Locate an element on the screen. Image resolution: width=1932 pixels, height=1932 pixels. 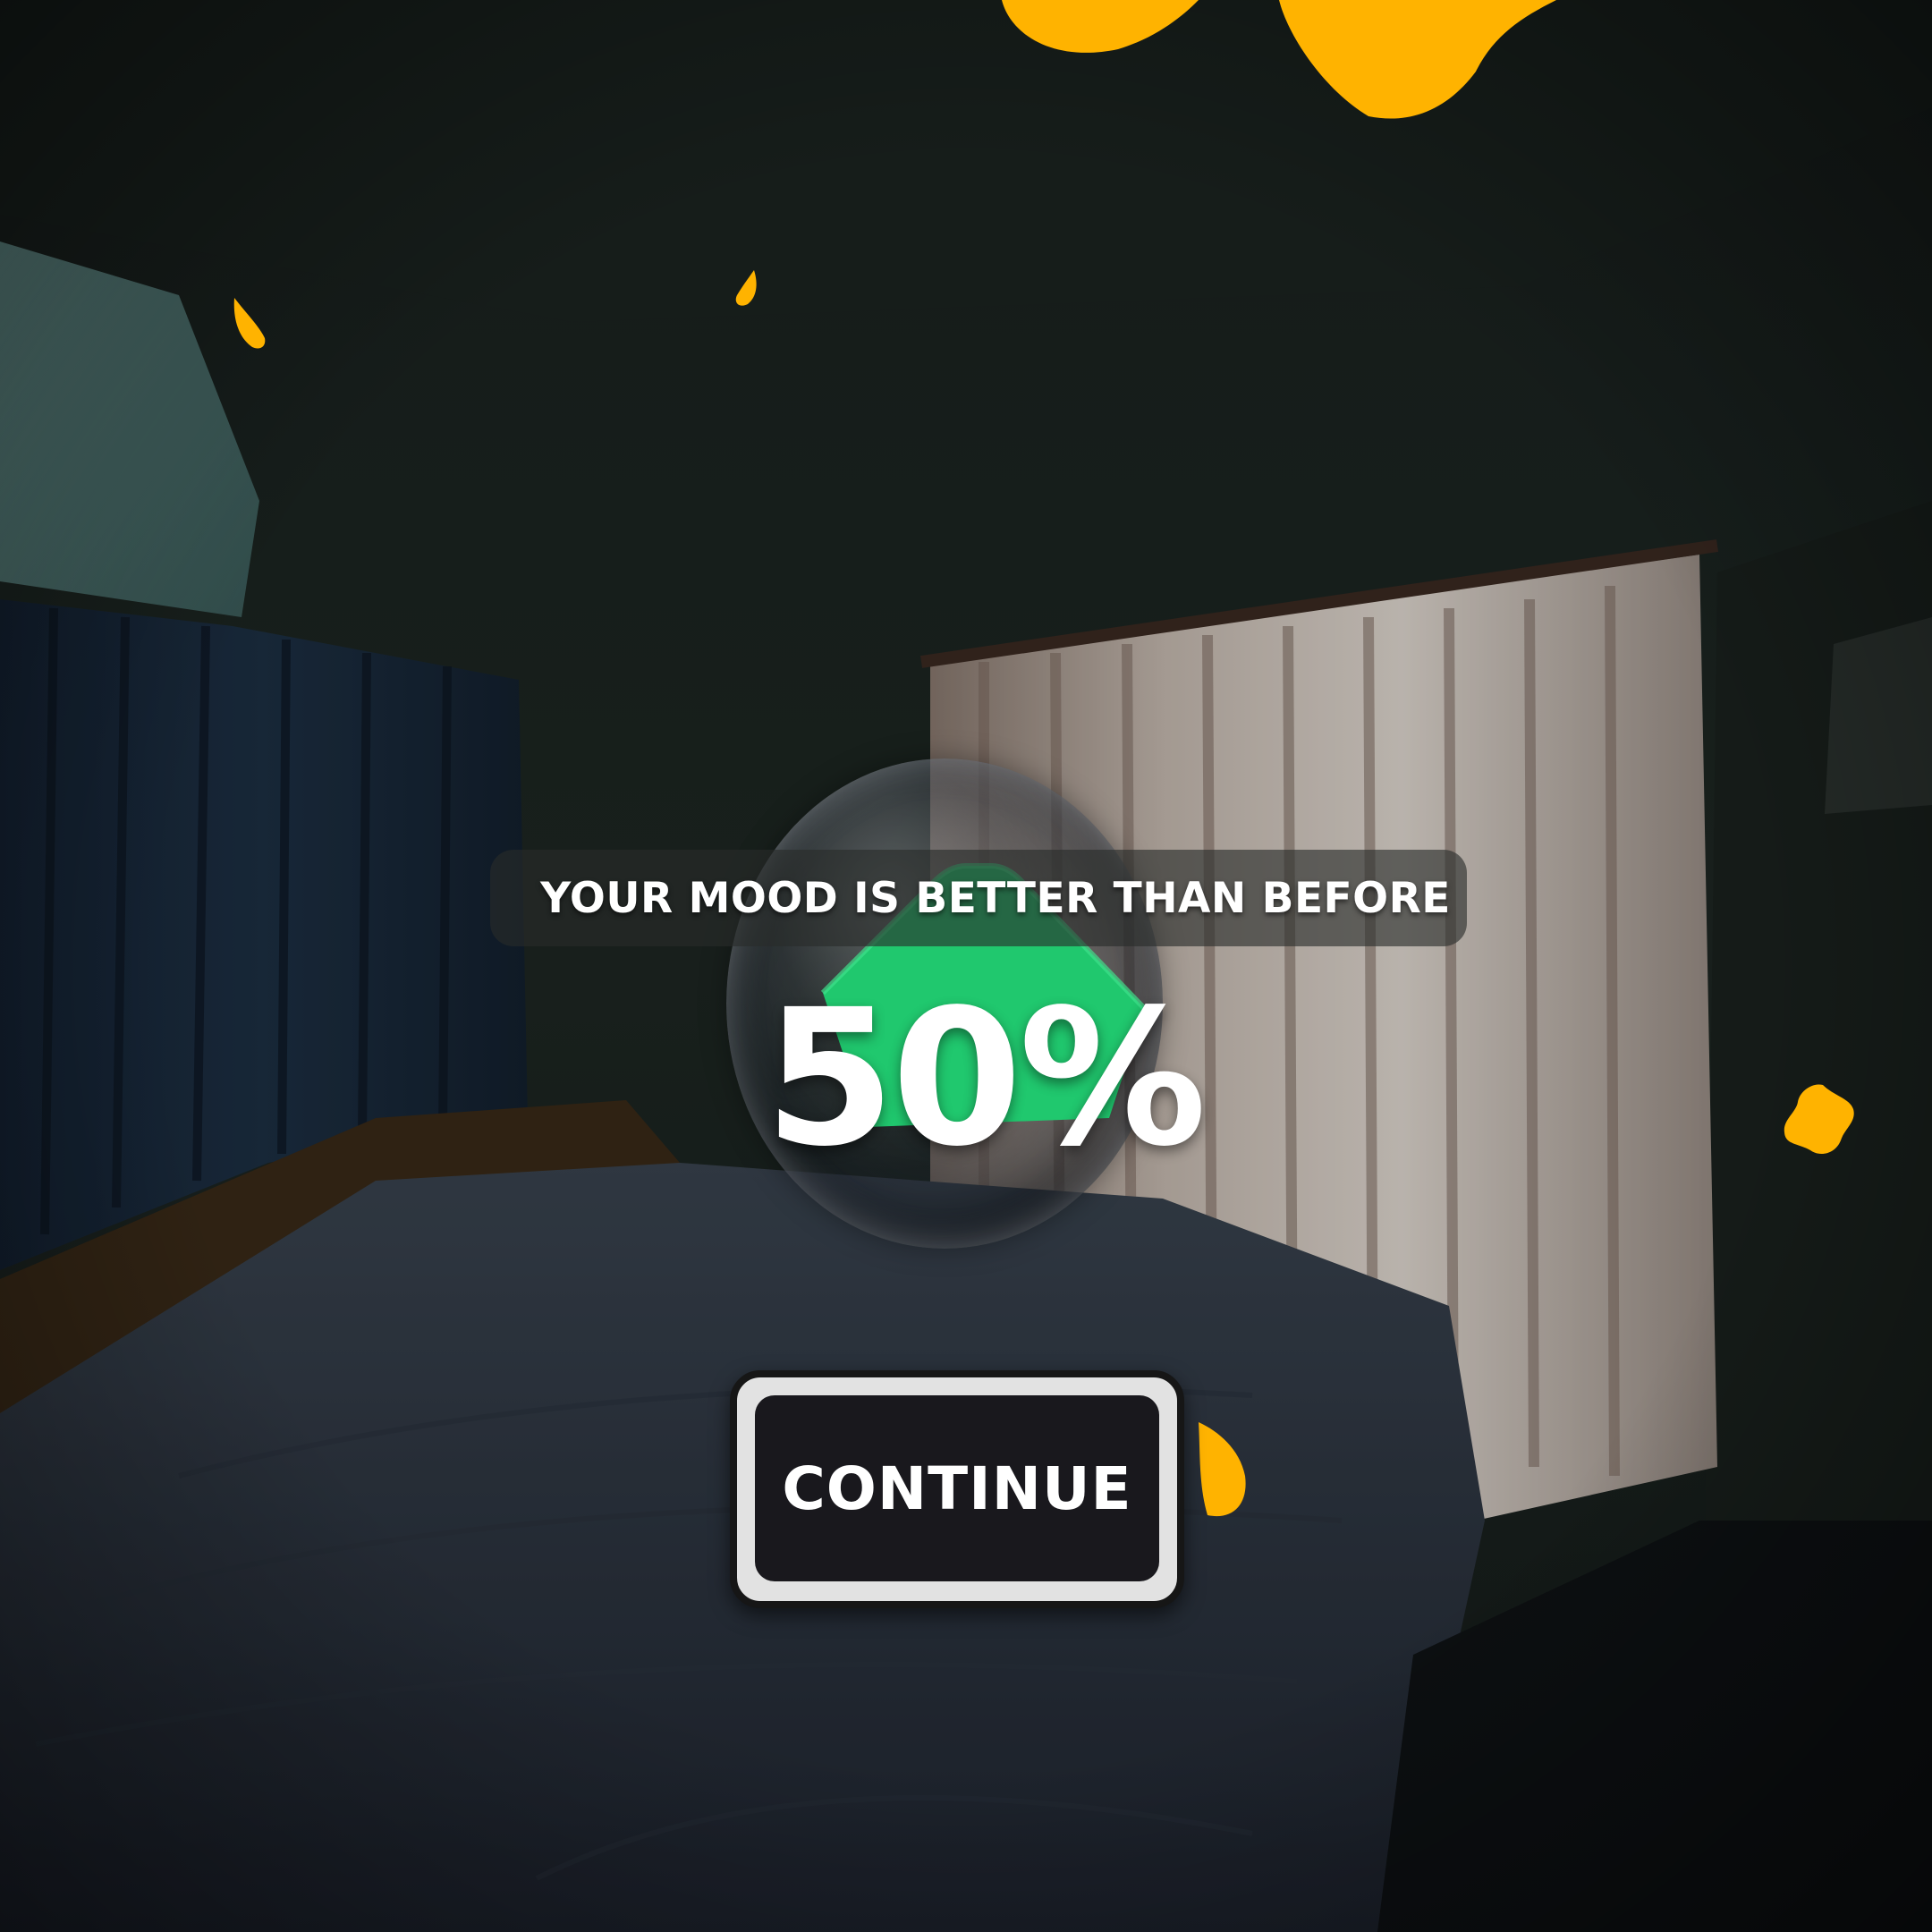
continue-button-face: CONTINUE is located at coordinates (957, 1488).